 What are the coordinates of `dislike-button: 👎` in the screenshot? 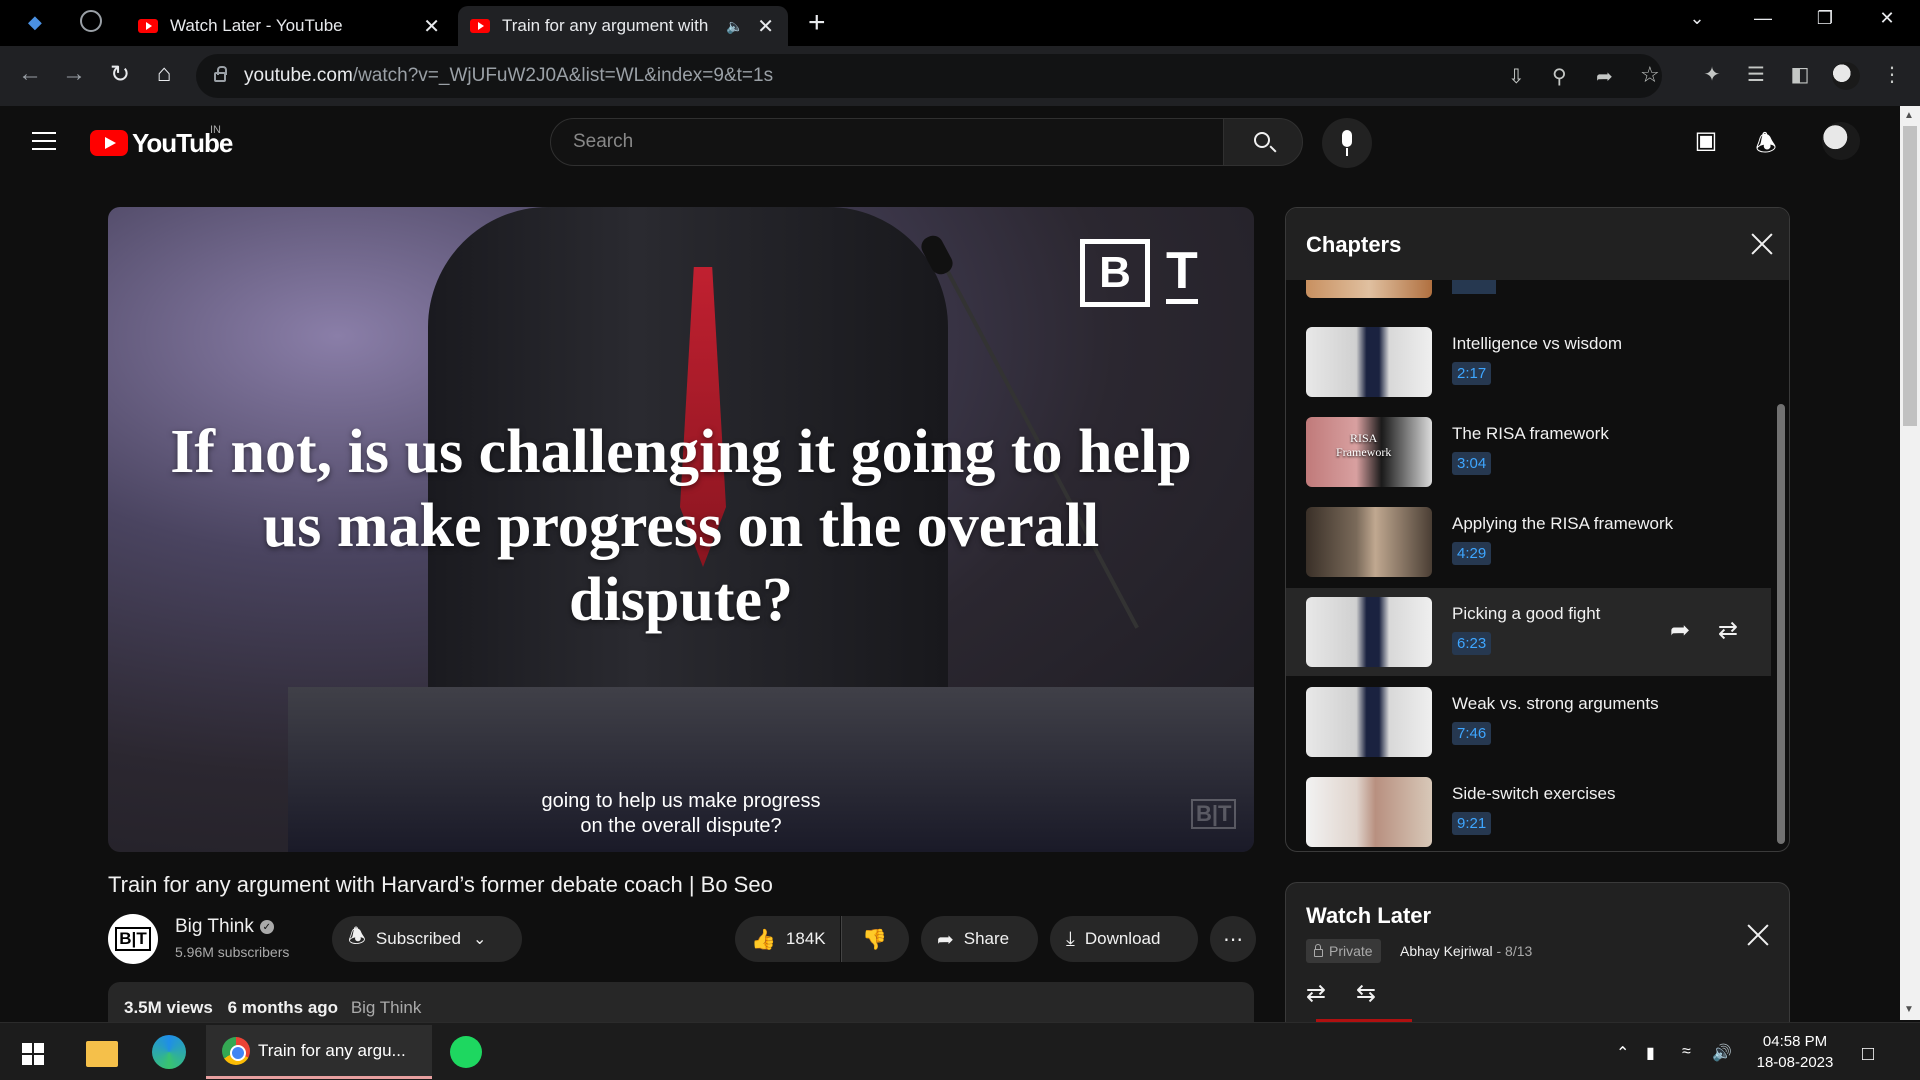 It's located at (875, 939).